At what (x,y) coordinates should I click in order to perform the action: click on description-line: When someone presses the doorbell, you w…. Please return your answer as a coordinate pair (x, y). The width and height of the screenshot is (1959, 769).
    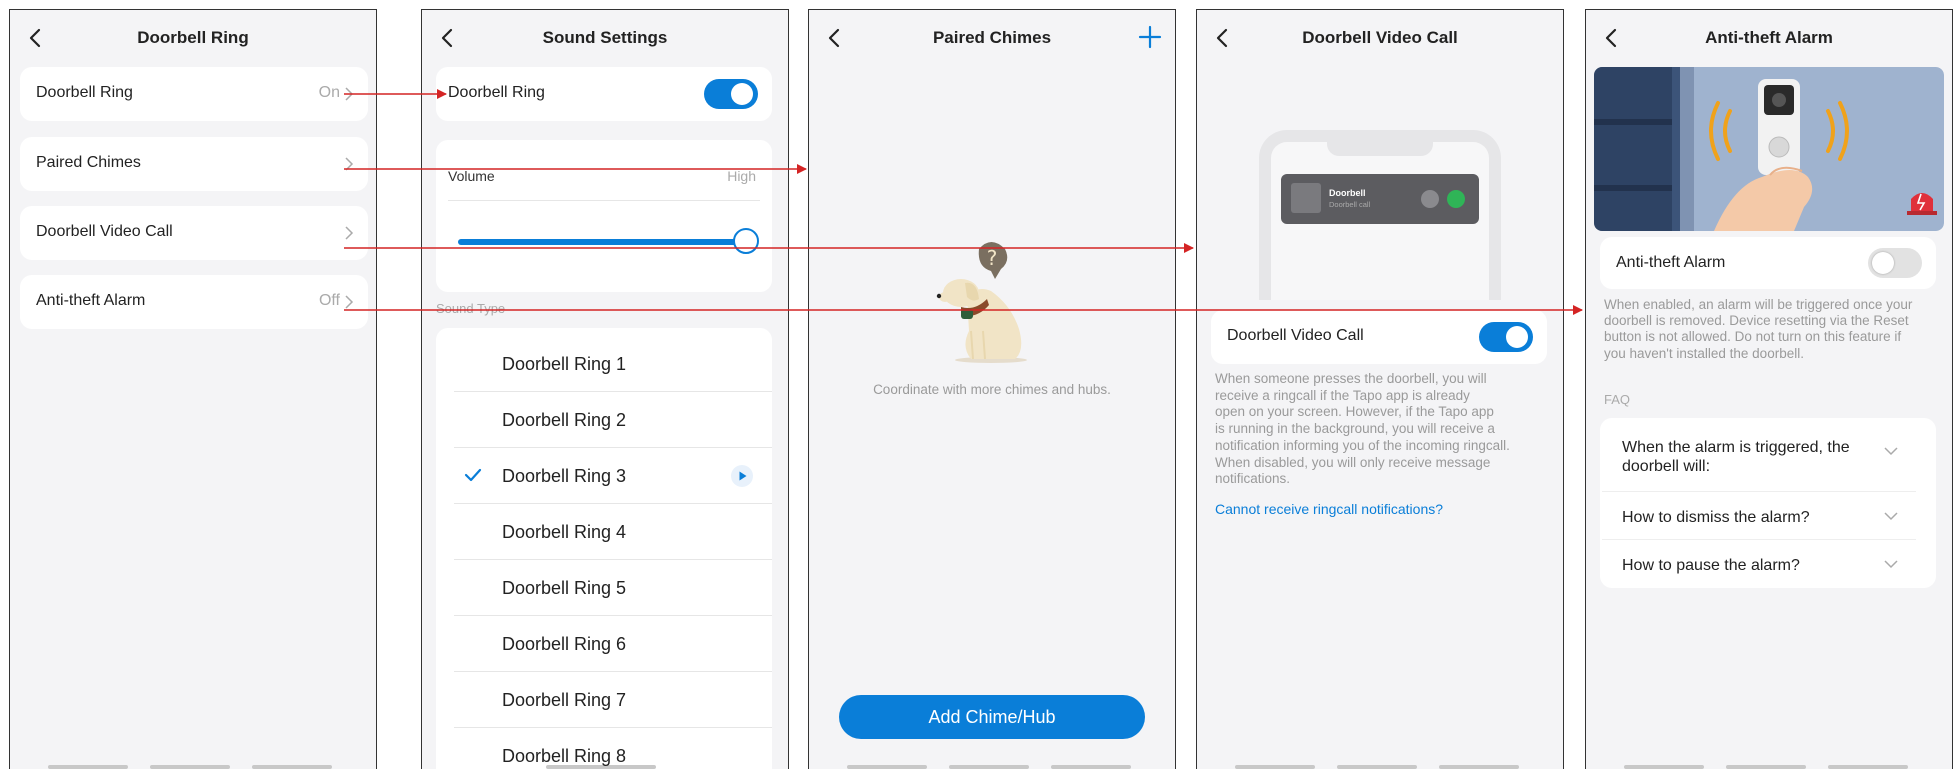
    Looking at the image, I should click on (1351, 378).